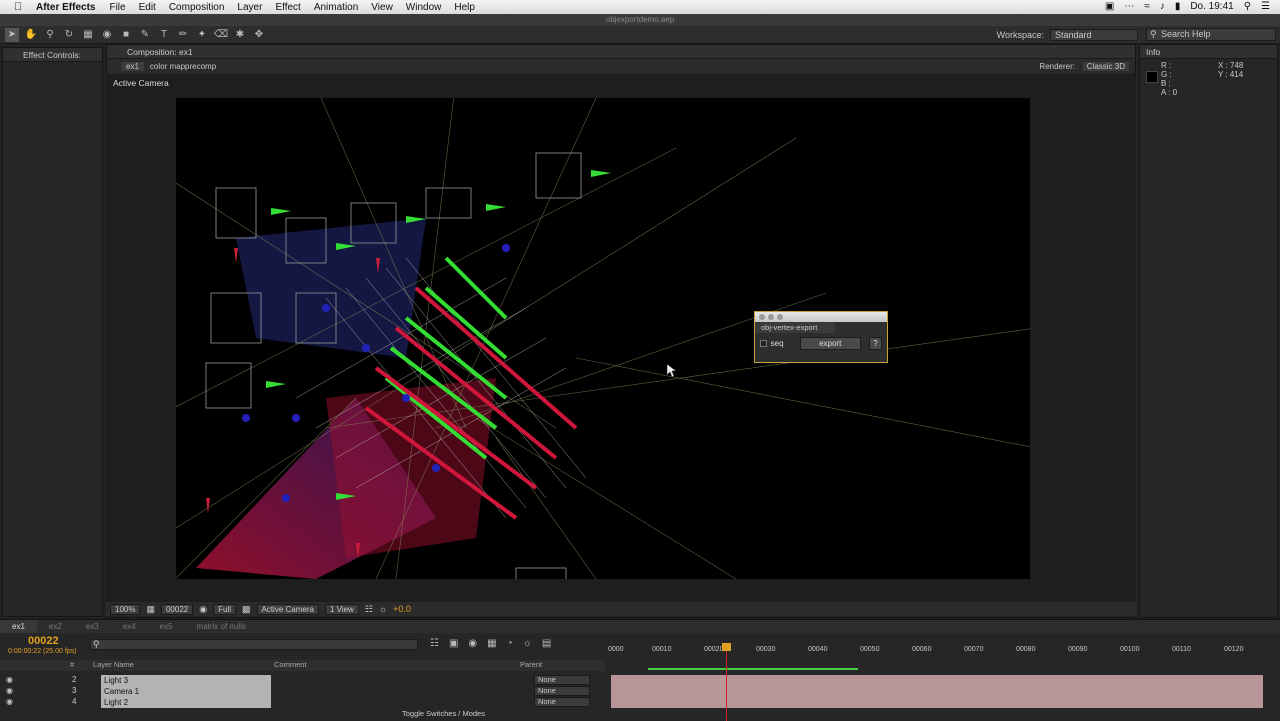 This screenshot has height=721, width=1280. I want to click on menu-animation: Animation, so click(336, 7).